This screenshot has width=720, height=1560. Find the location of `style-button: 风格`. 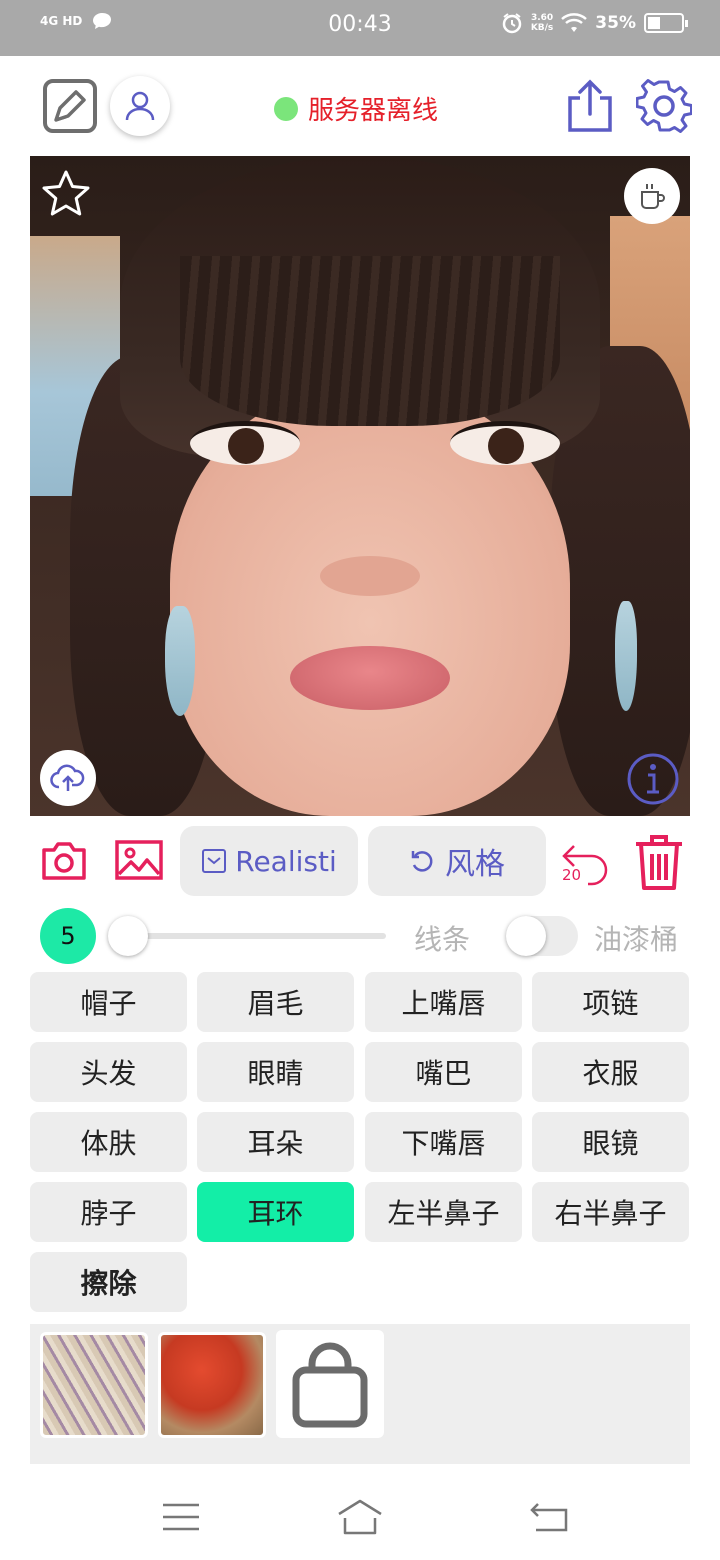

style-button: 风格 is located at coordinates (457, 861).